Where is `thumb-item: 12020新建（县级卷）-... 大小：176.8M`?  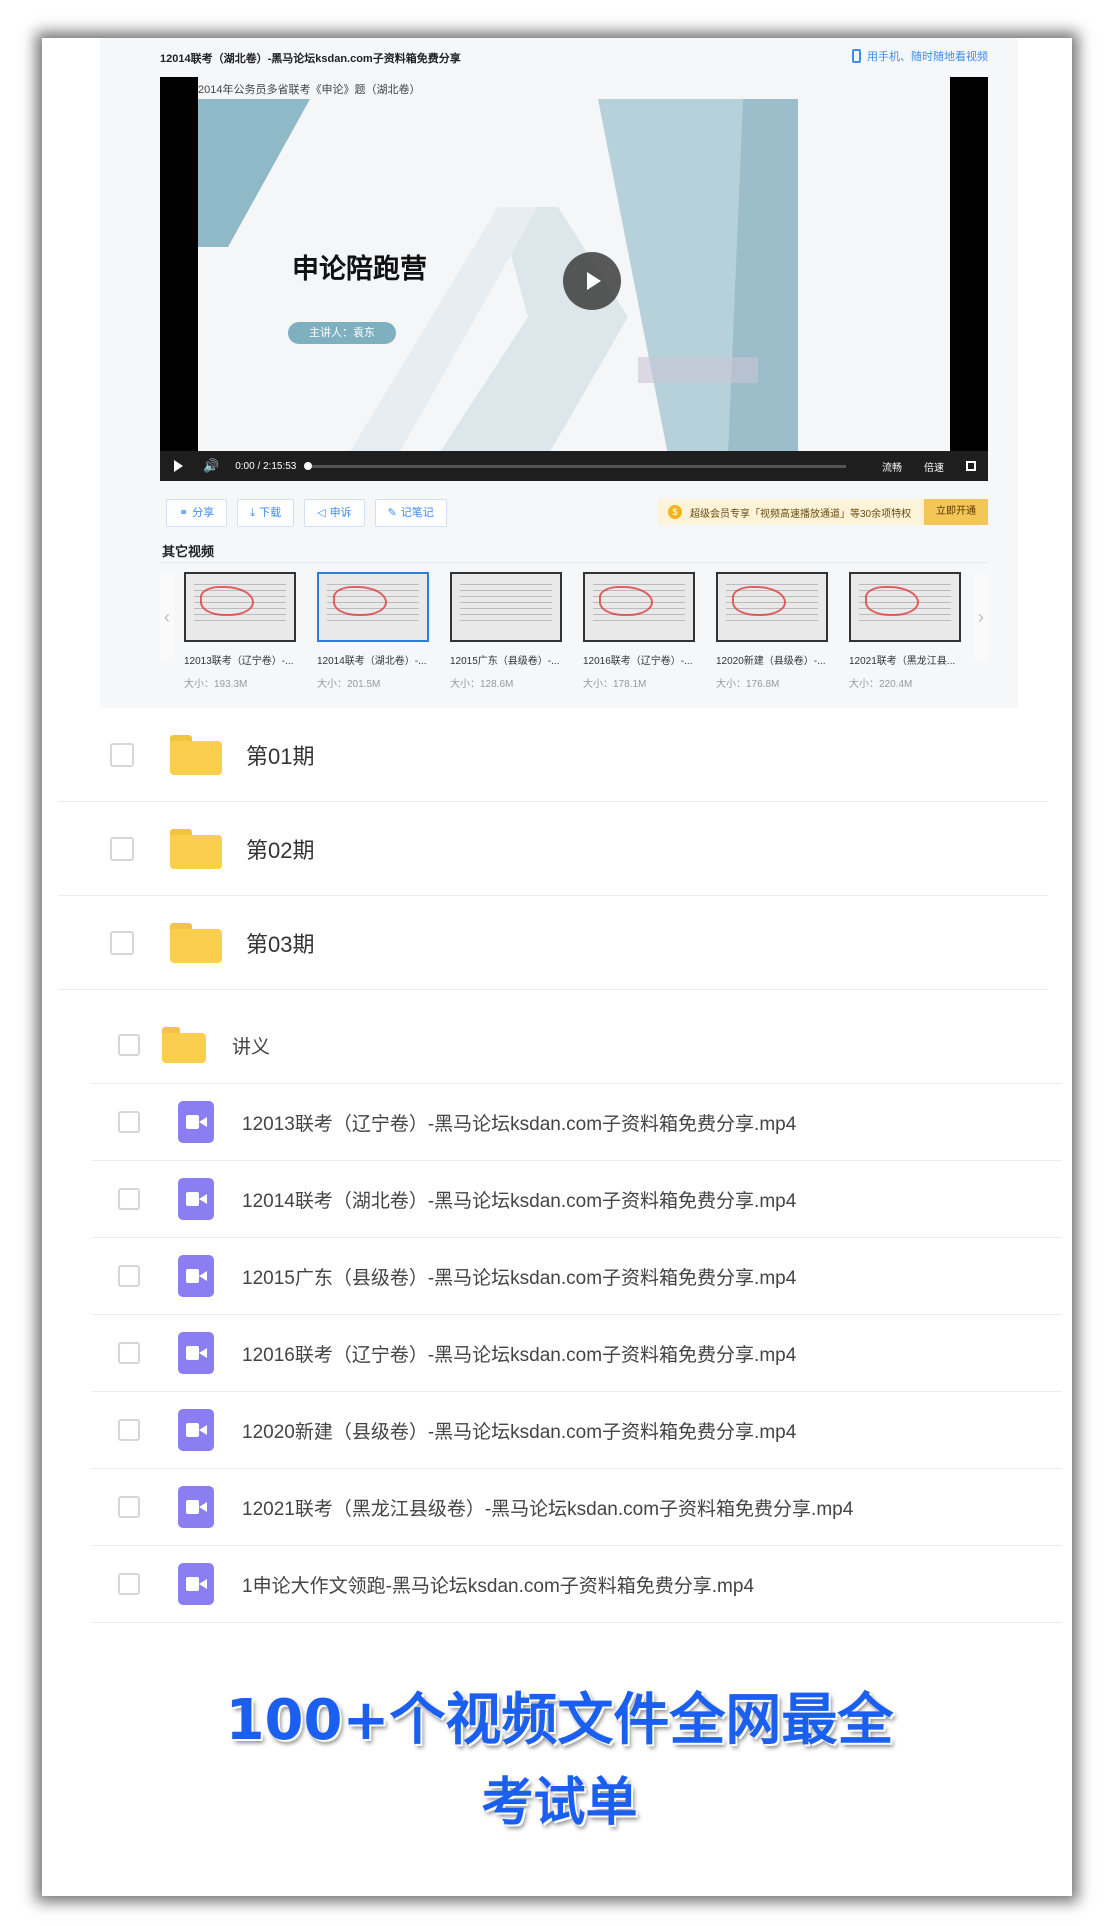 thumb-item: 12020新建（县级卷）-... 大小：176.8M is located at coordinates (772, 631).